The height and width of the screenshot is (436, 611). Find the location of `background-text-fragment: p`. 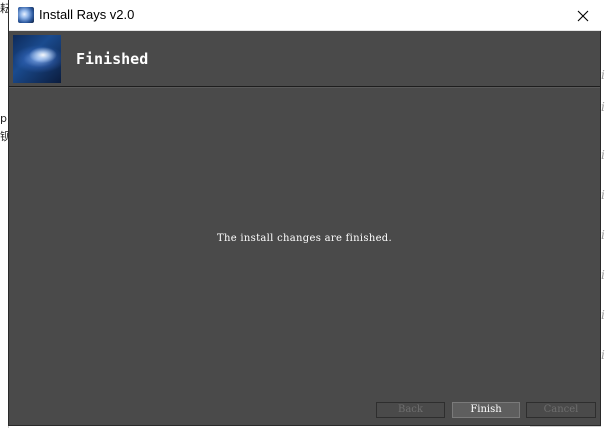

background-text-fragment: p is located at coordinates (3, 118).